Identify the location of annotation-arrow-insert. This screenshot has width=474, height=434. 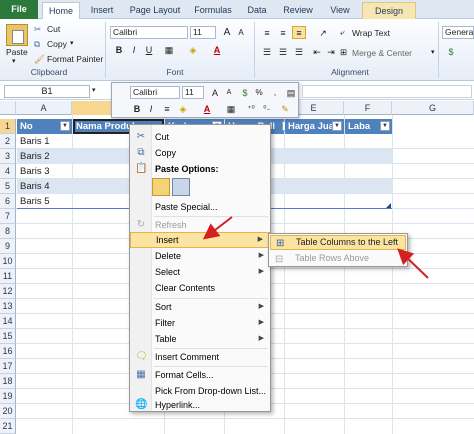
(217, 228).